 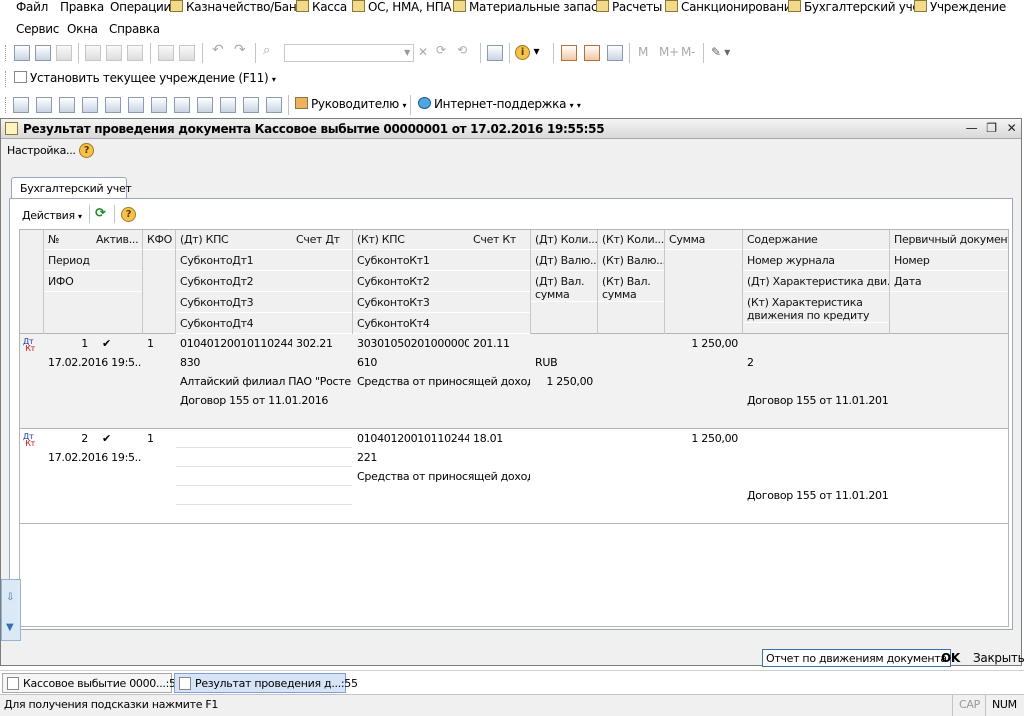 What do you see at coordinates (264, 261) in the screenshot?
I see `col-dt-sub1-header: СубконтоДт1` at bounding box center [264, 261].